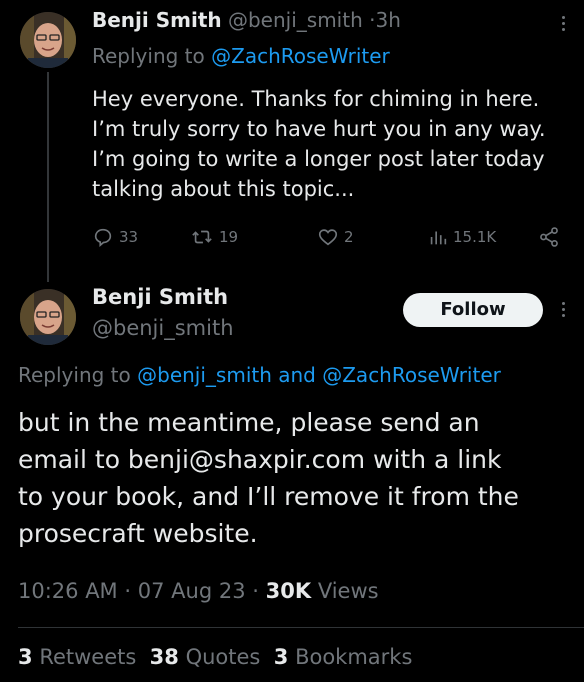 The width and height of the screenshot is (584, 682). I want to click on bookmarks-stat: 3 Bookmarks, so click(343, 657).